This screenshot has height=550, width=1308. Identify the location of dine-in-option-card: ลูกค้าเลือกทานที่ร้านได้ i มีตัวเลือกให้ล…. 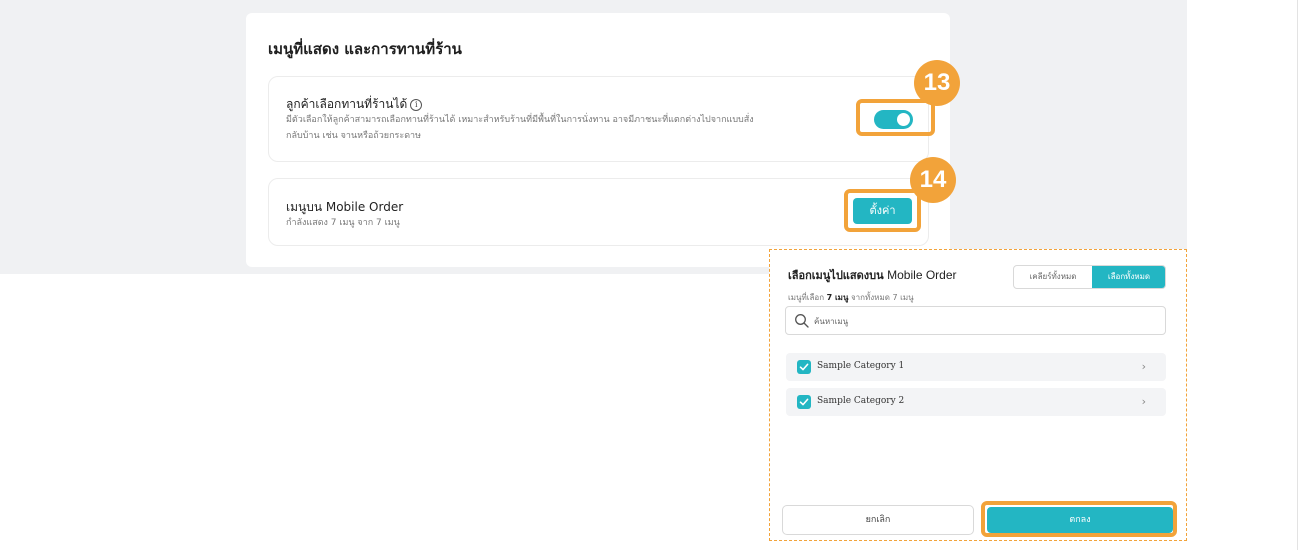
(598, 119).